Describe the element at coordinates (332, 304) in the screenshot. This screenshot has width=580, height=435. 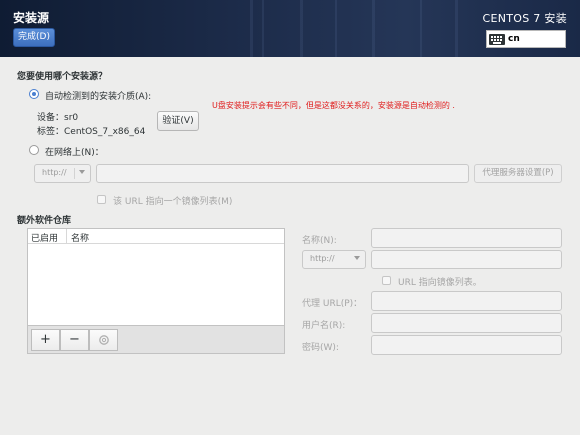
I see `proxy-url-label: 代理 URL(P)：` at that location.